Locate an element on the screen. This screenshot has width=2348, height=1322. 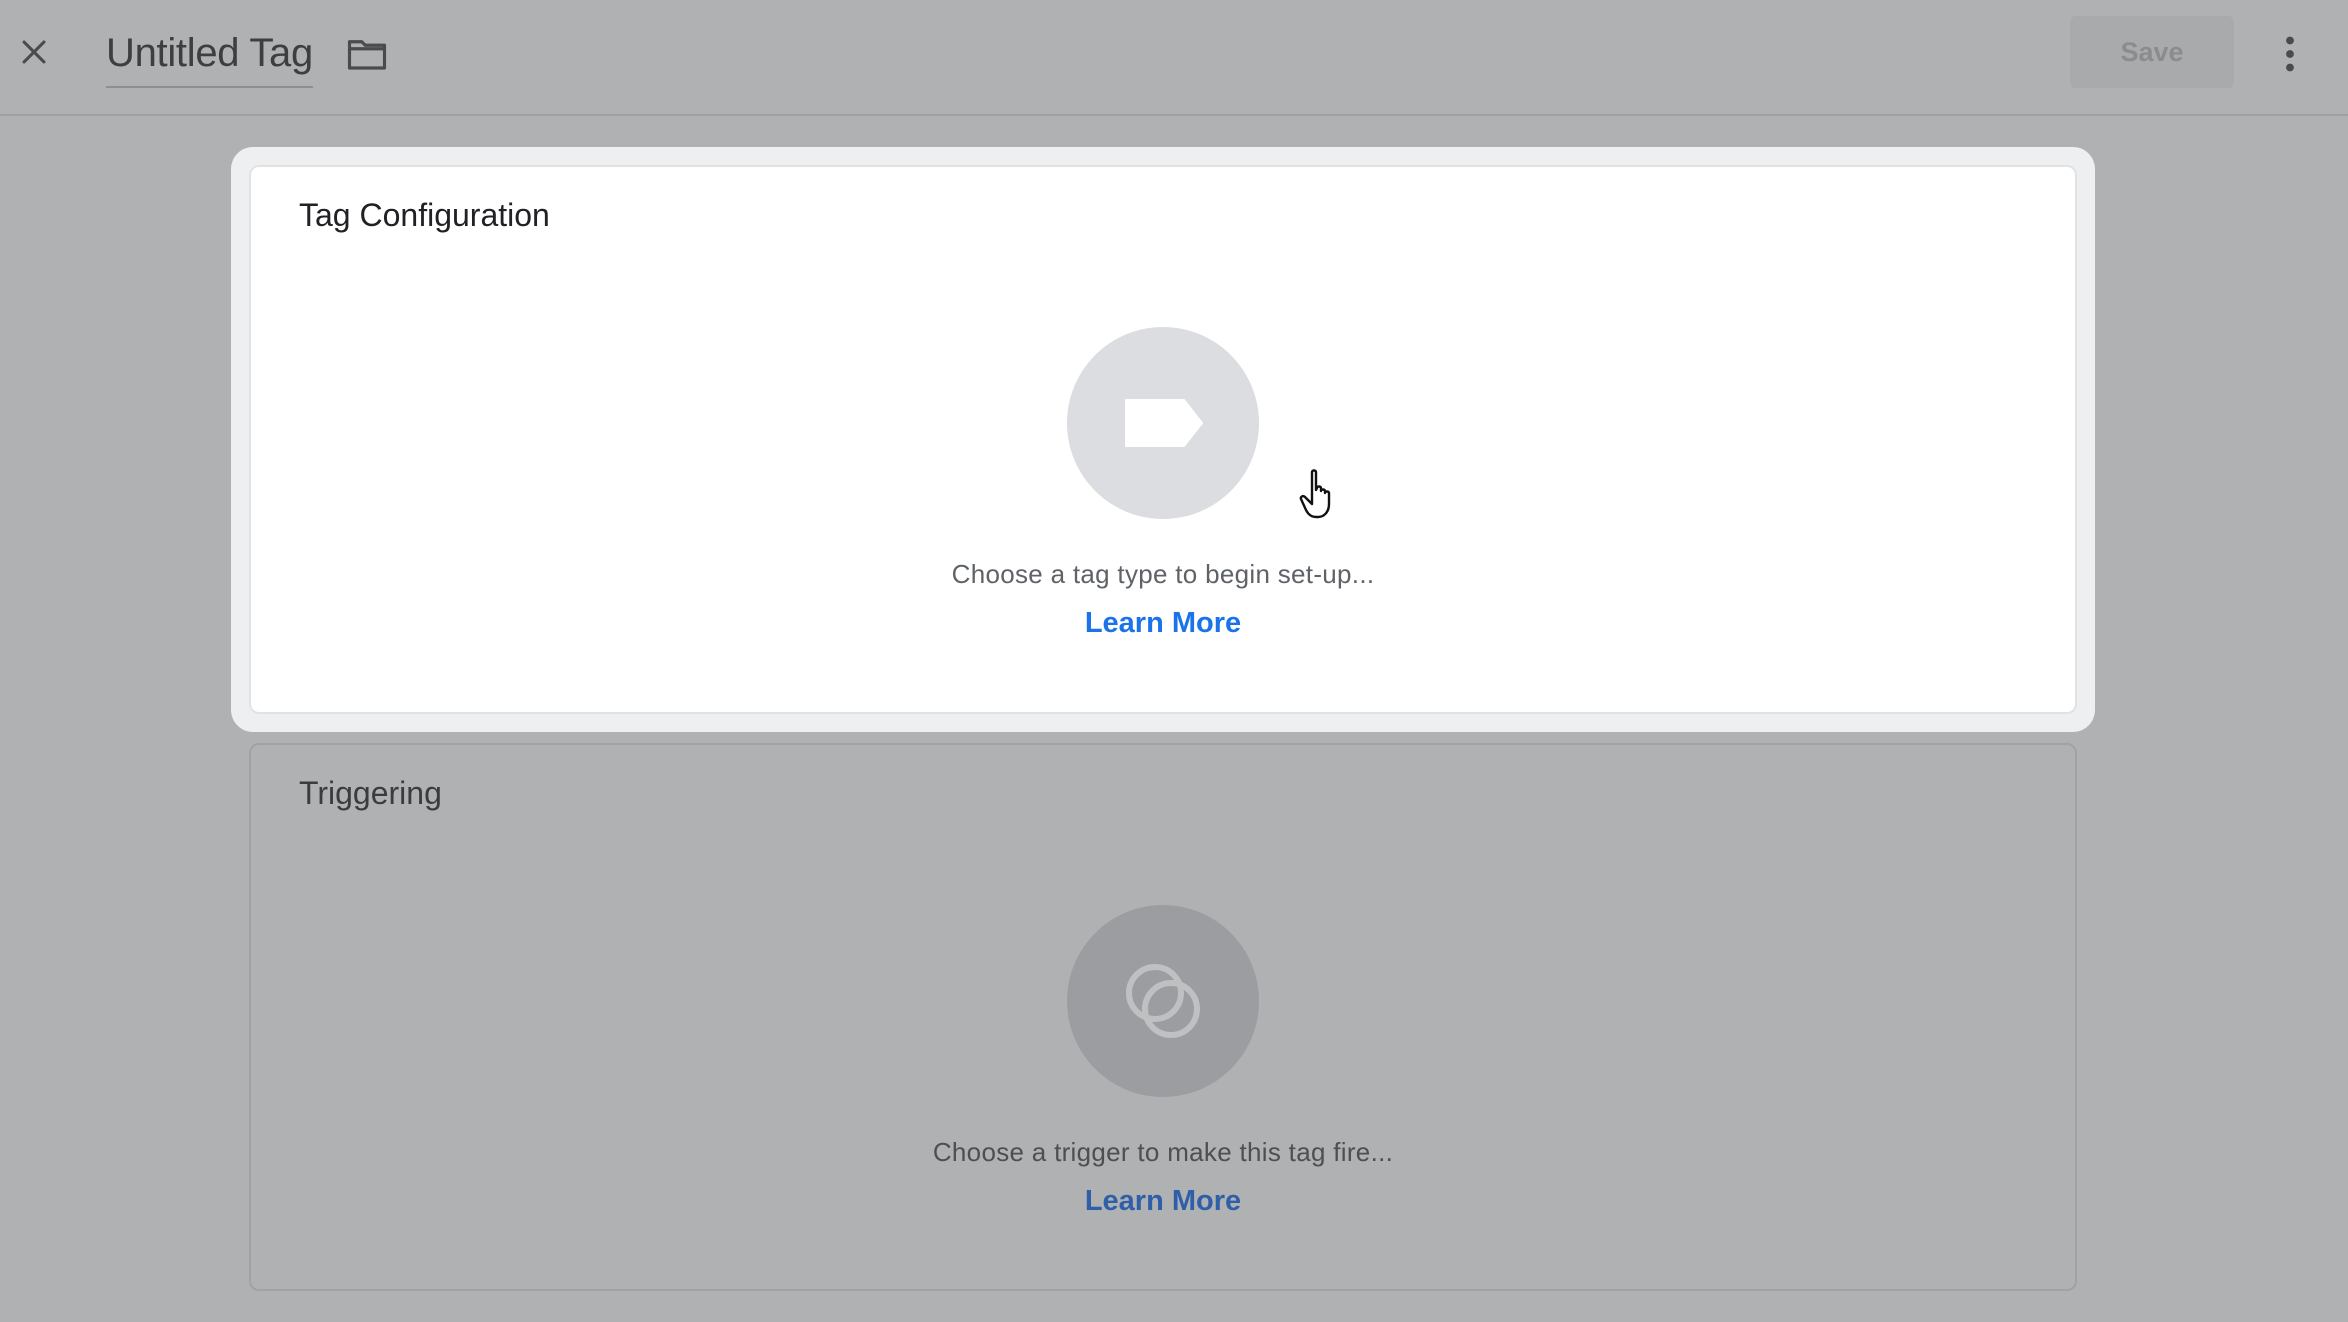
close-button is located at coordinates (34, 52).